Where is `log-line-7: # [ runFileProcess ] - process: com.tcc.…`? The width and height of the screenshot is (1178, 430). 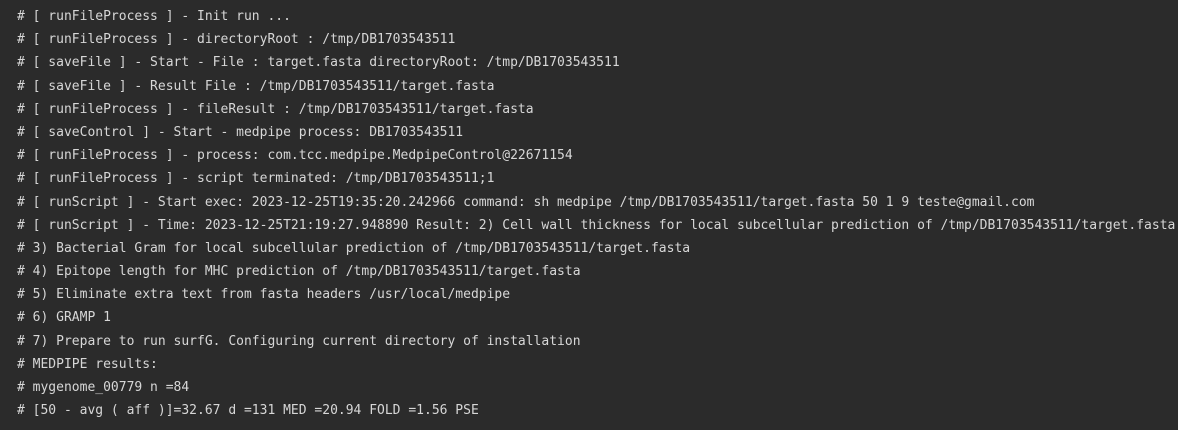 log-line-7: # [ runFileProcess ] - process: com.tcc.… is located at coordinates (295, 156).